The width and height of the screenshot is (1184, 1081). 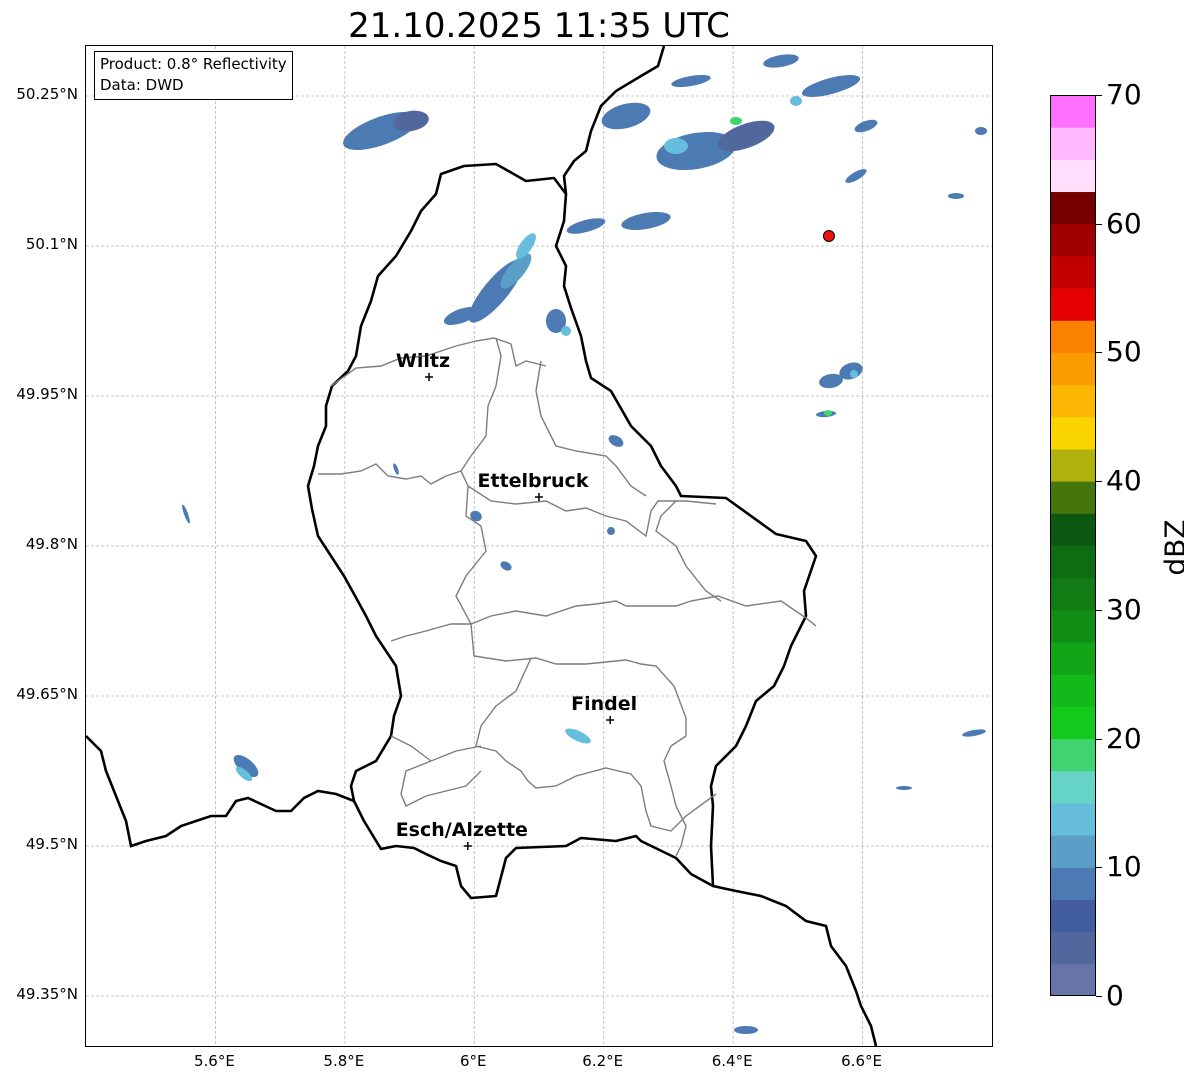 What do you see at coordinates (603, 1061) in the screenshot?
I see `lon-tick-label: 6.2°E` at bounding box center [603, 1061].